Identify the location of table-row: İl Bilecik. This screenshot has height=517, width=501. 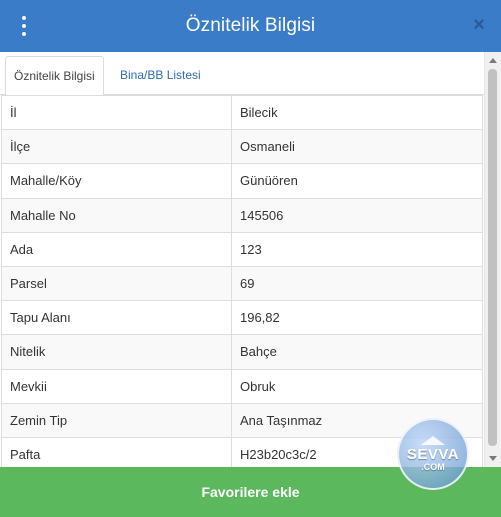
(242, 113).